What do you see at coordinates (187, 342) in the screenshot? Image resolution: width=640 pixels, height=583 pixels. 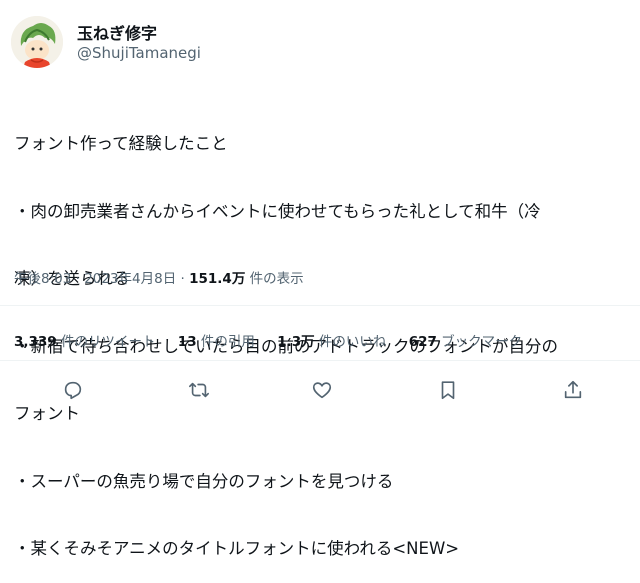 I see `quotes-count: 13` at bounding box center [187, 342].